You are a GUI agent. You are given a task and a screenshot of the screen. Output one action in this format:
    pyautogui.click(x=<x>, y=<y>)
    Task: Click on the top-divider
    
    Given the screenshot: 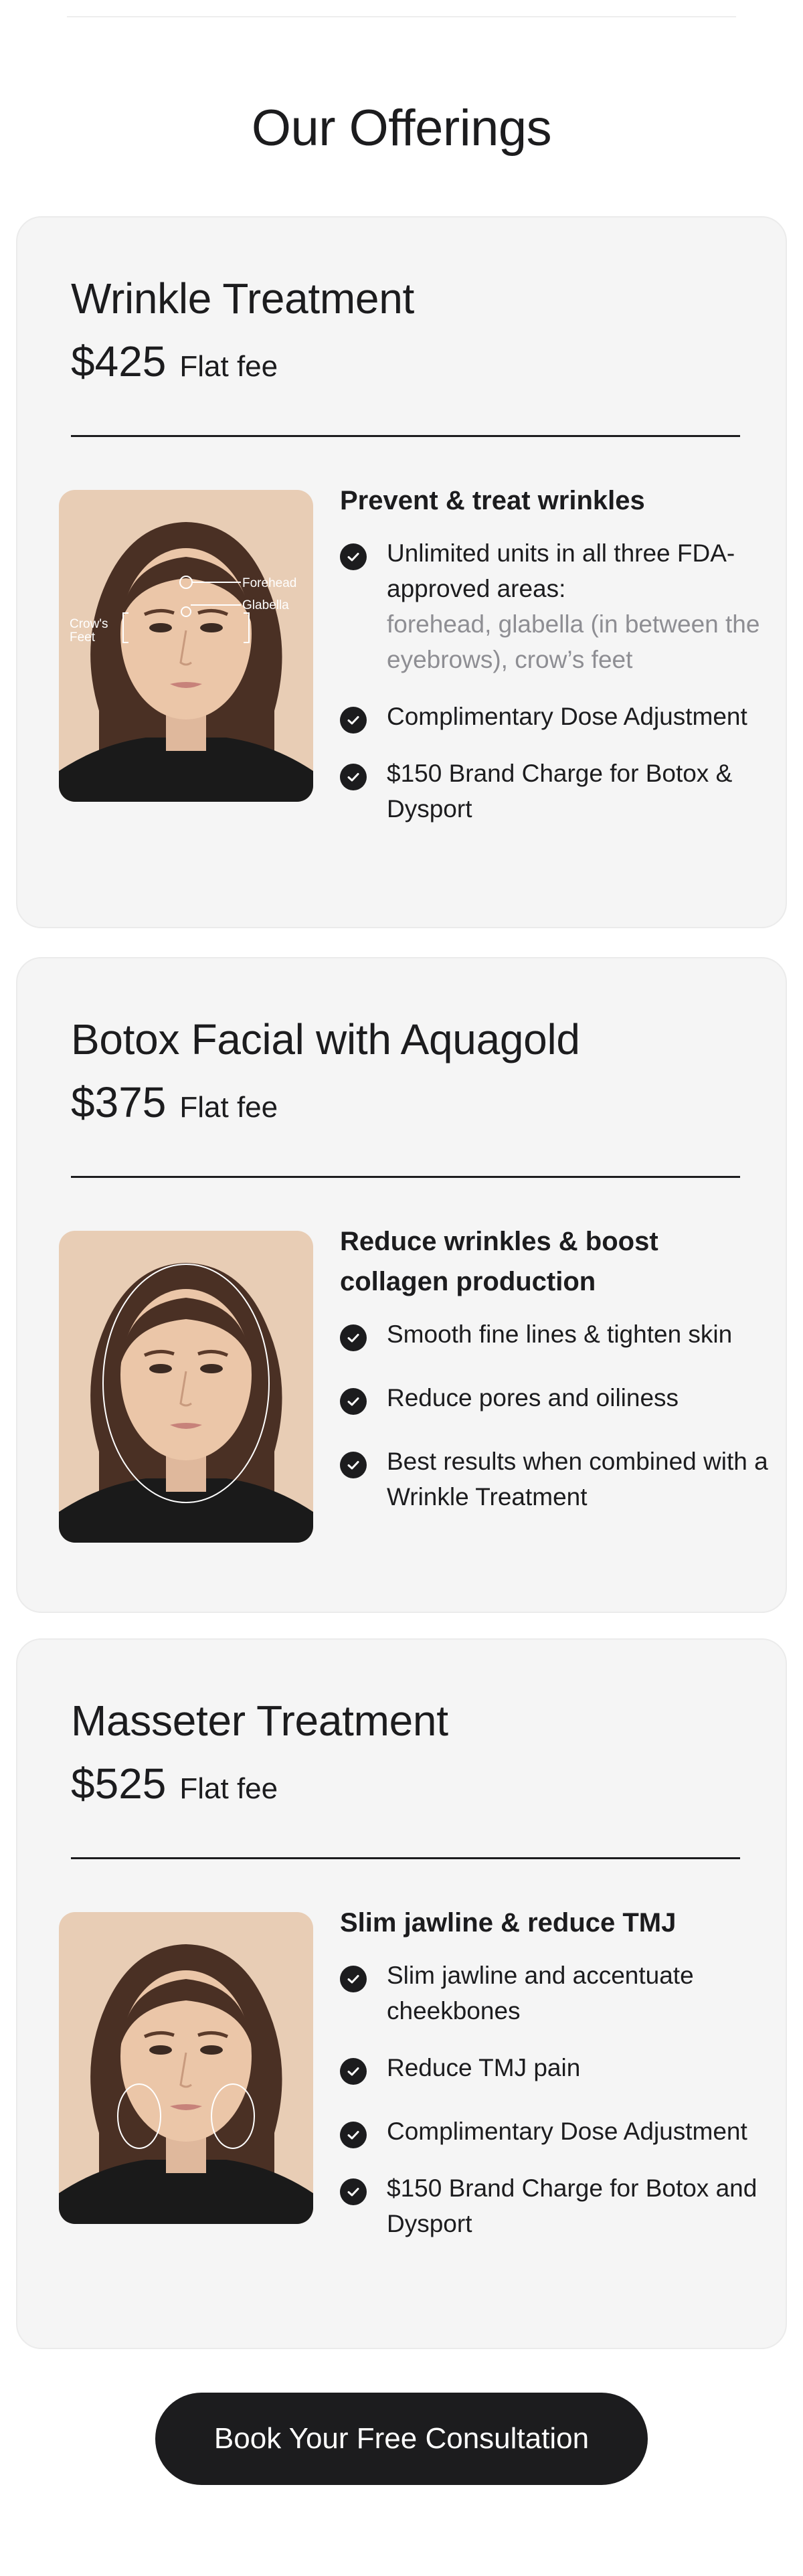 What is the action you would take?
    pyautogui.click(x=401, y=16)
    